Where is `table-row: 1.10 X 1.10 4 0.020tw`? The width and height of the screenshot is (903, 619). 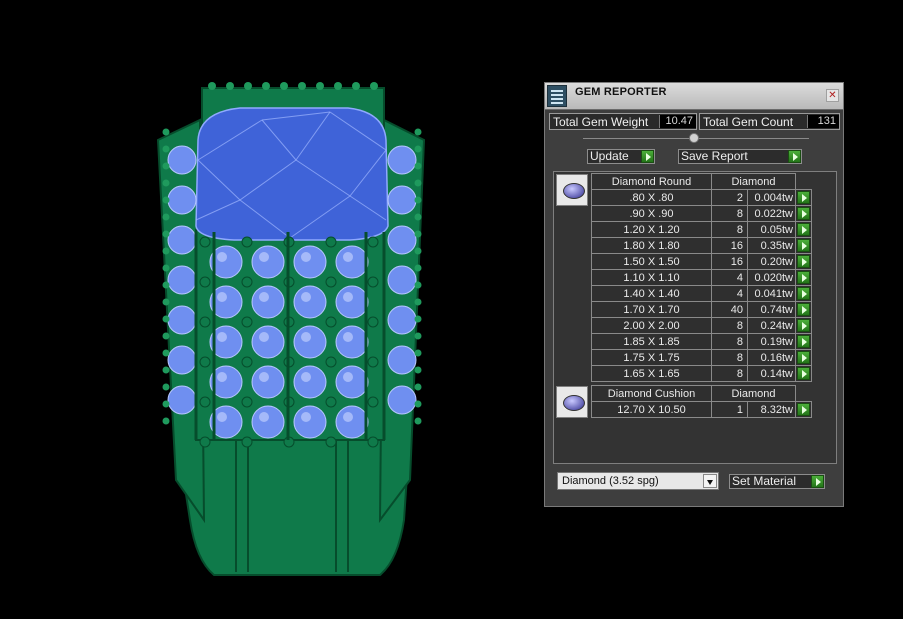
table-row: 1.10 X 1.10 4 0.020tw is located at coordinates (701, 277).